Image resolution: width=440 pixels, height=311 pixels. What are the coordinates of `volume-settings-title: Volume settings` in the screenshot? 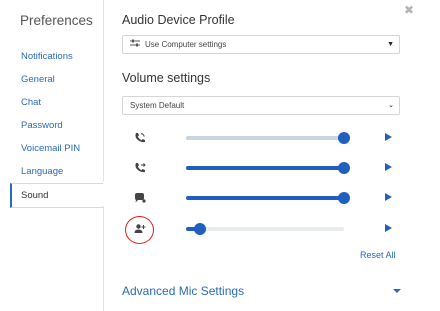 It's located at (166, 78).